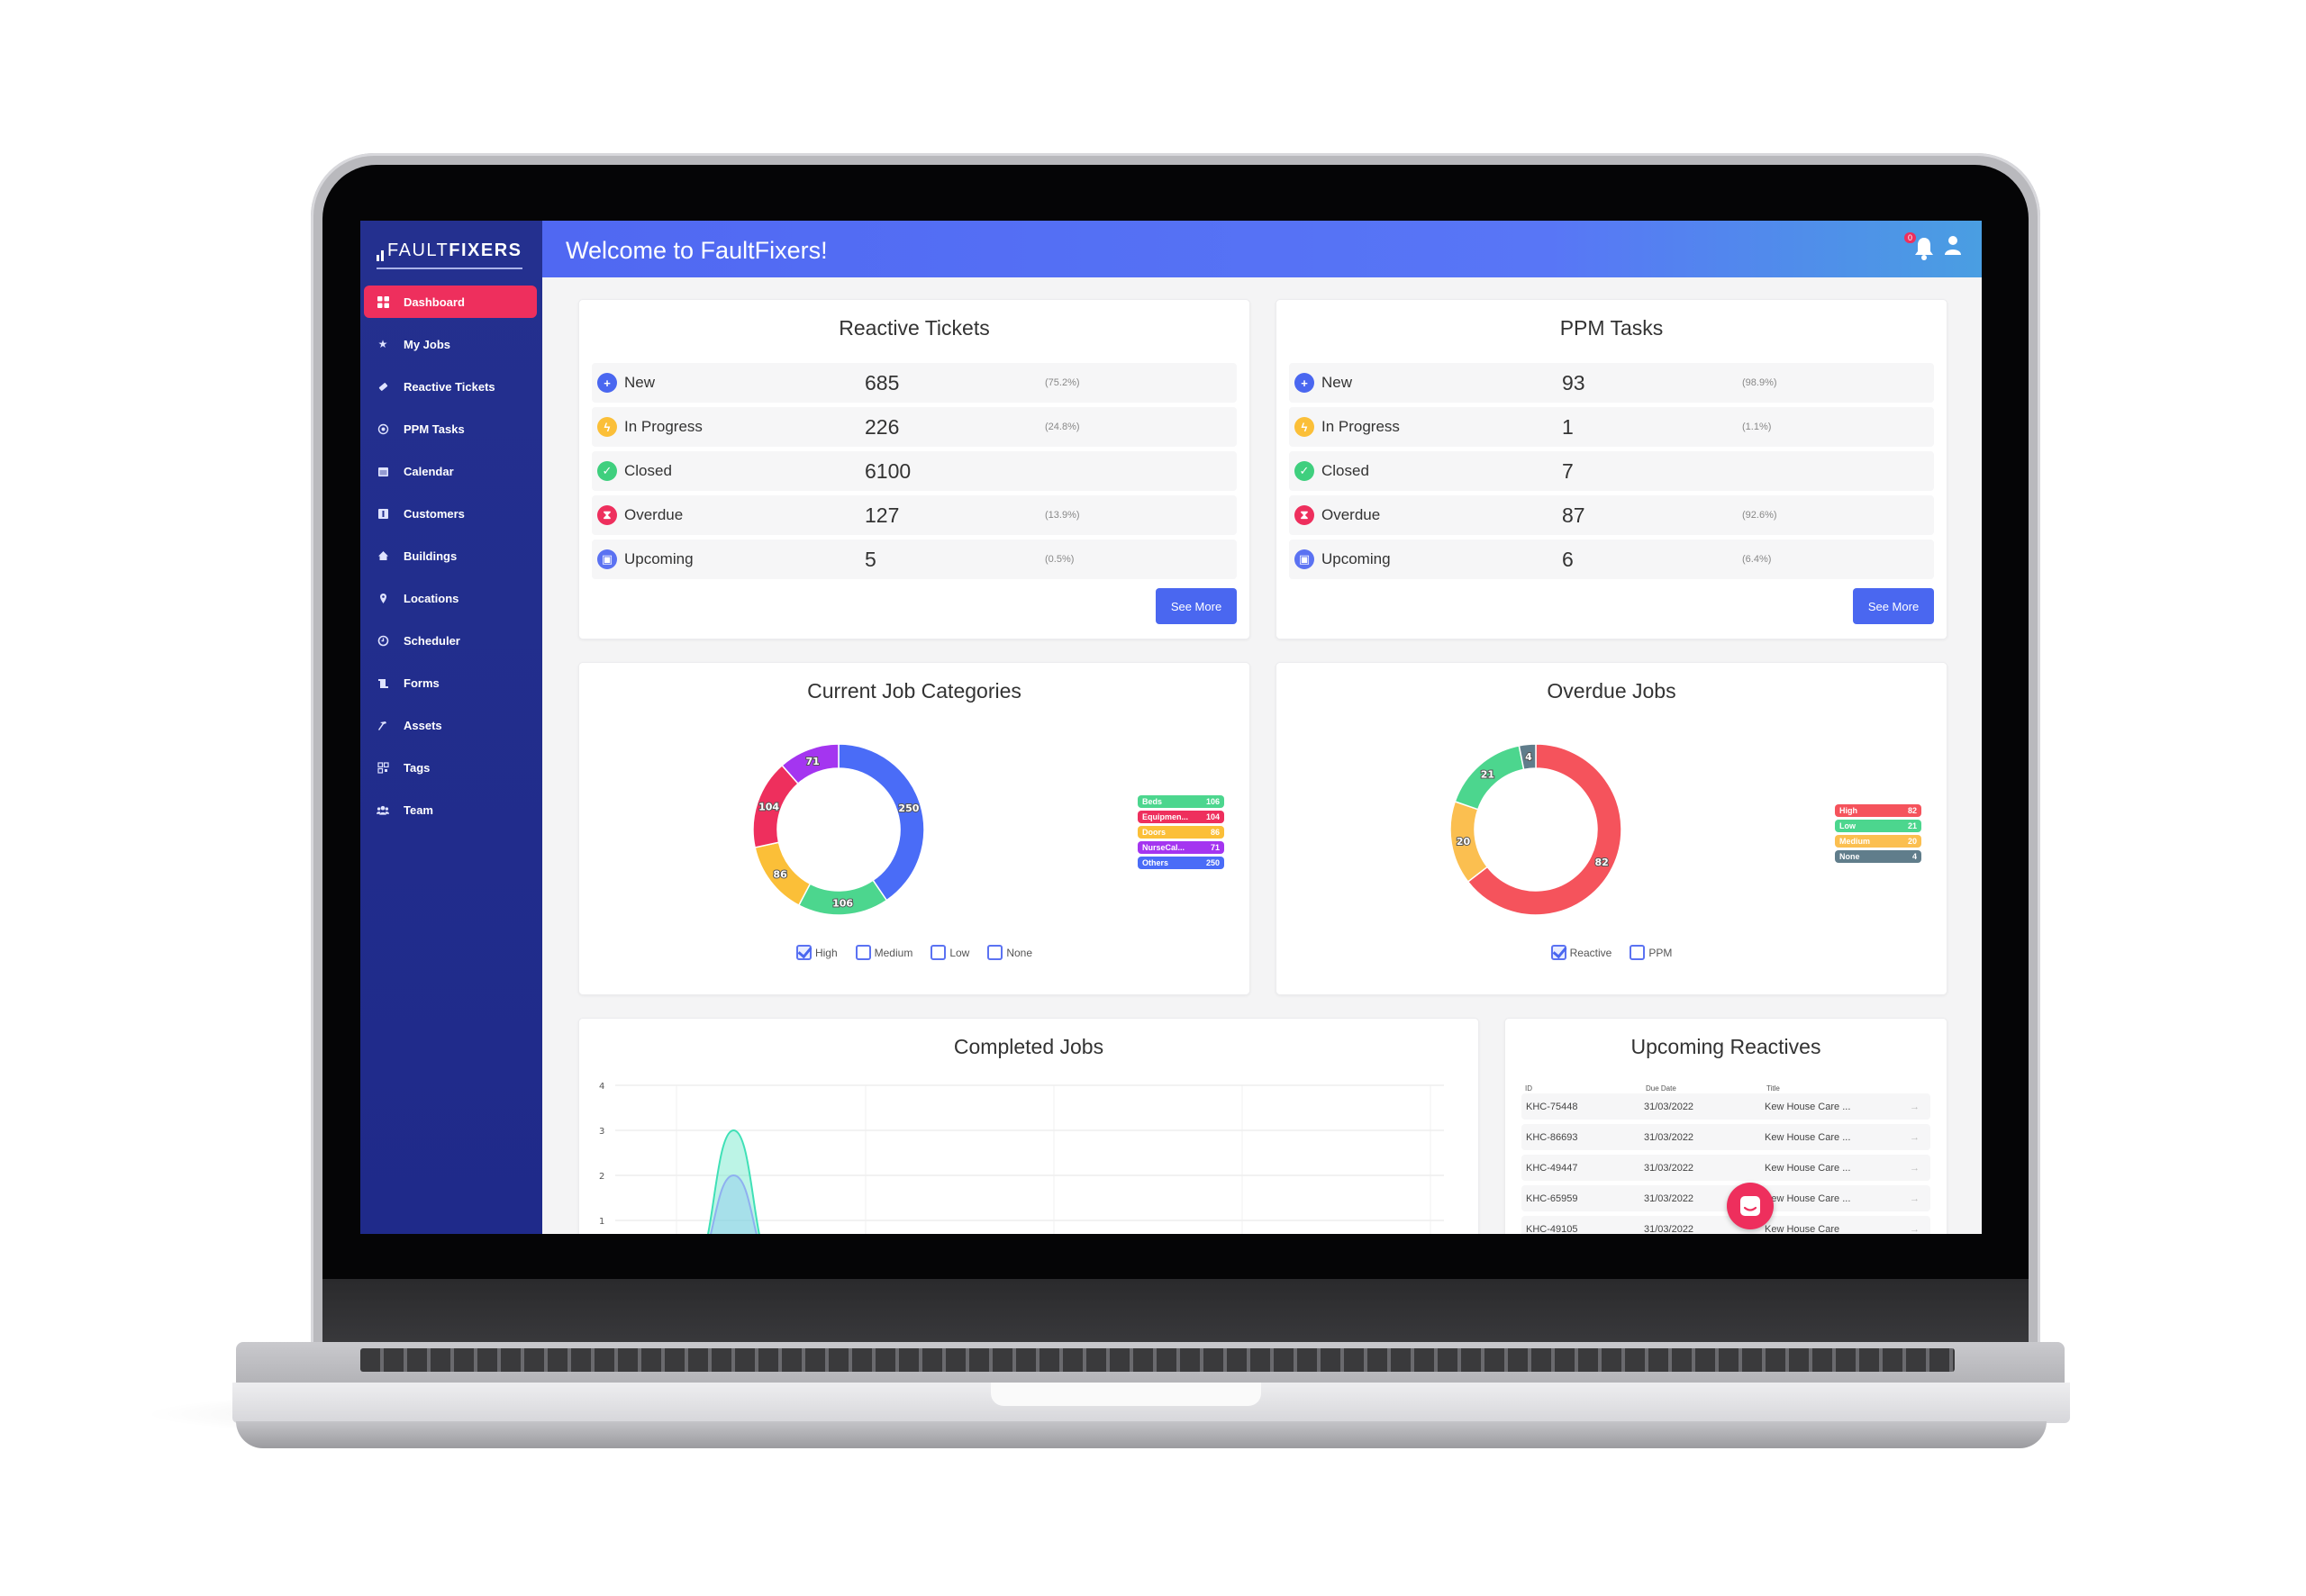 The image size is (2306, 1596). Describe the element at coordinates (450, 725) in the screenshot. I see `sidebar-item-assets: Assets` at that location.